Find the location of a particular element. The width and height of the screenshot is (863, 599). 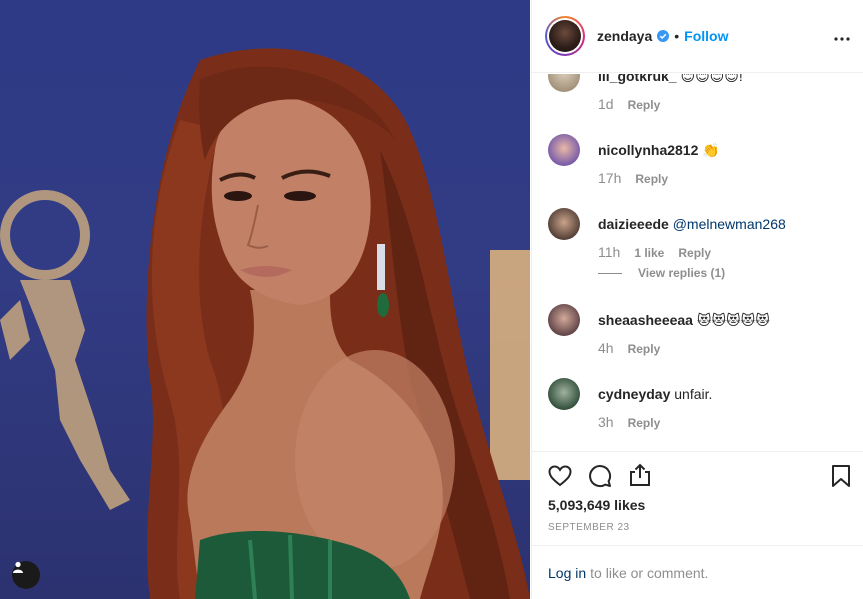

bookmark-icon is located at coordinates (841, 478).